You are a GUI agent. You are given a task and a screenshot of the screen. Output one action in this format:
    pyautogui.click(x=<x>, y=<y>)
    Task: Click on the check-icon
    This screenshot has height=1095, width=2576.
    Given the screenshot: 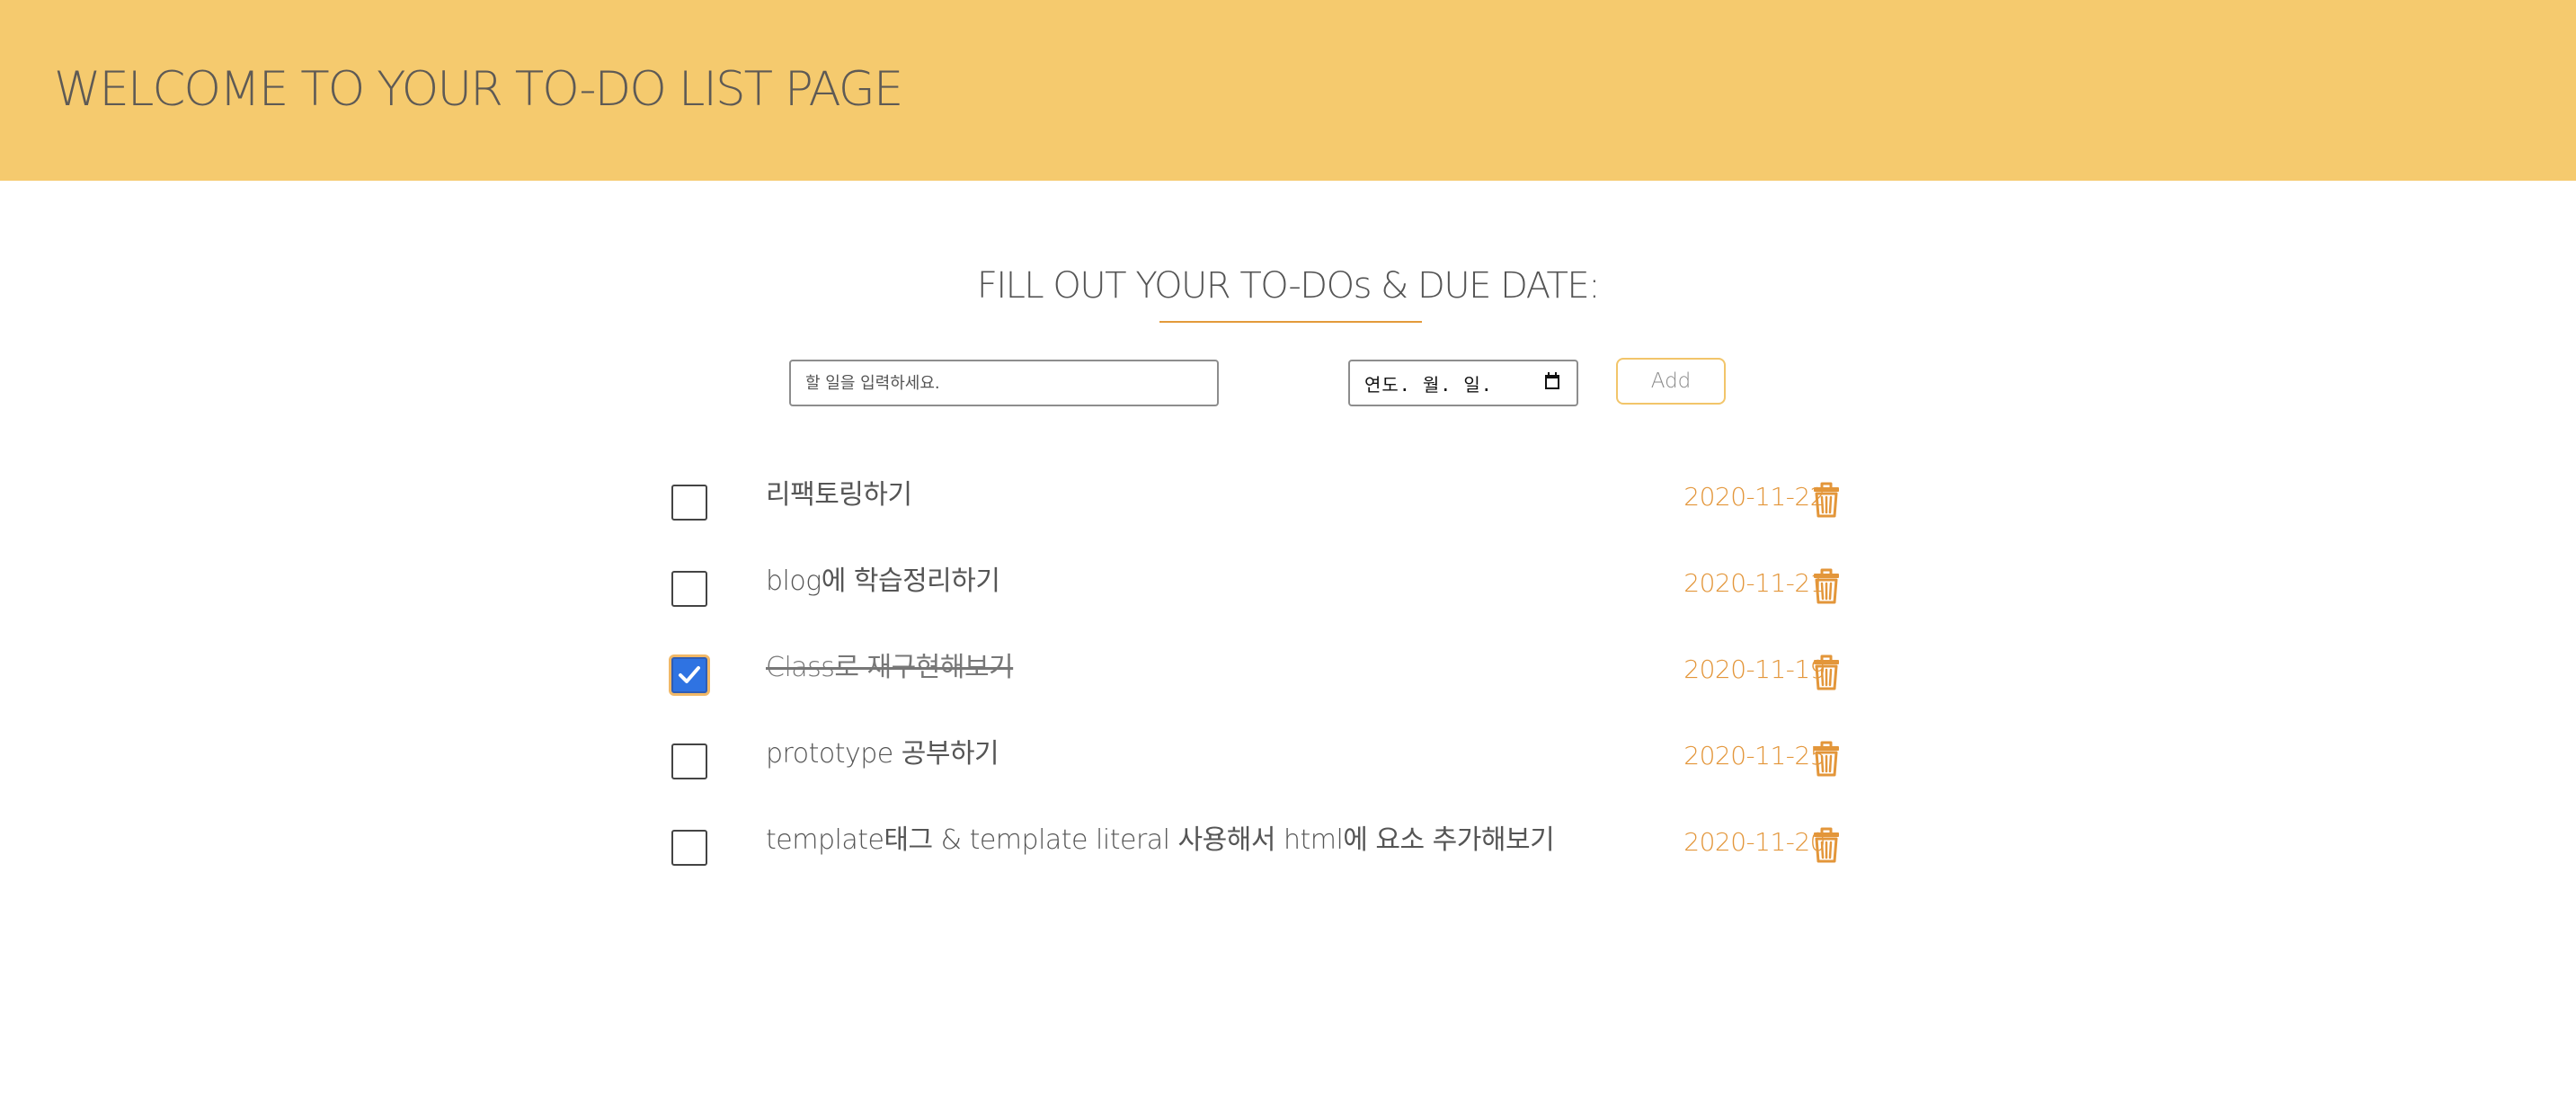 What is the action you would take?
    pyautogui.click(x=689, y=675)
    